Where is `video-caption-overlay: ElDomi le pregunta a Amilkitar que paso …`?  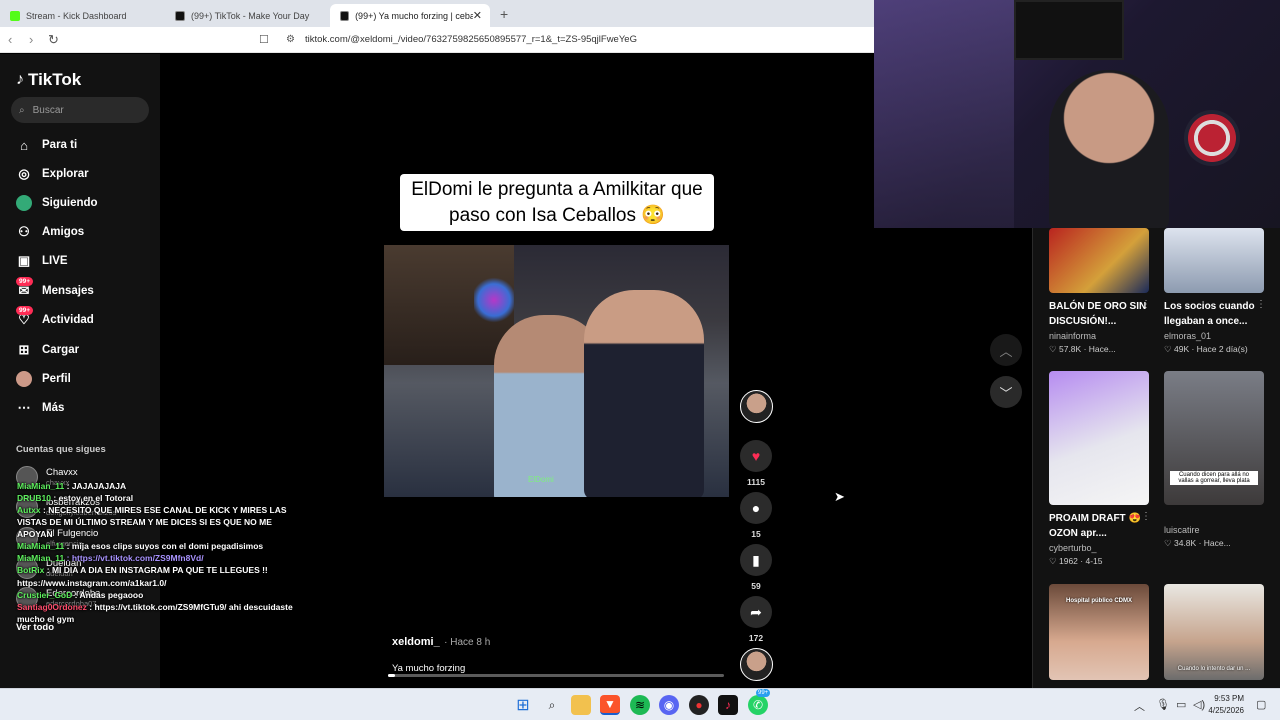
video-caption-overlay: ElDomi le pregunta a Amilkitar que paso … is located at coordinates (557, 202).